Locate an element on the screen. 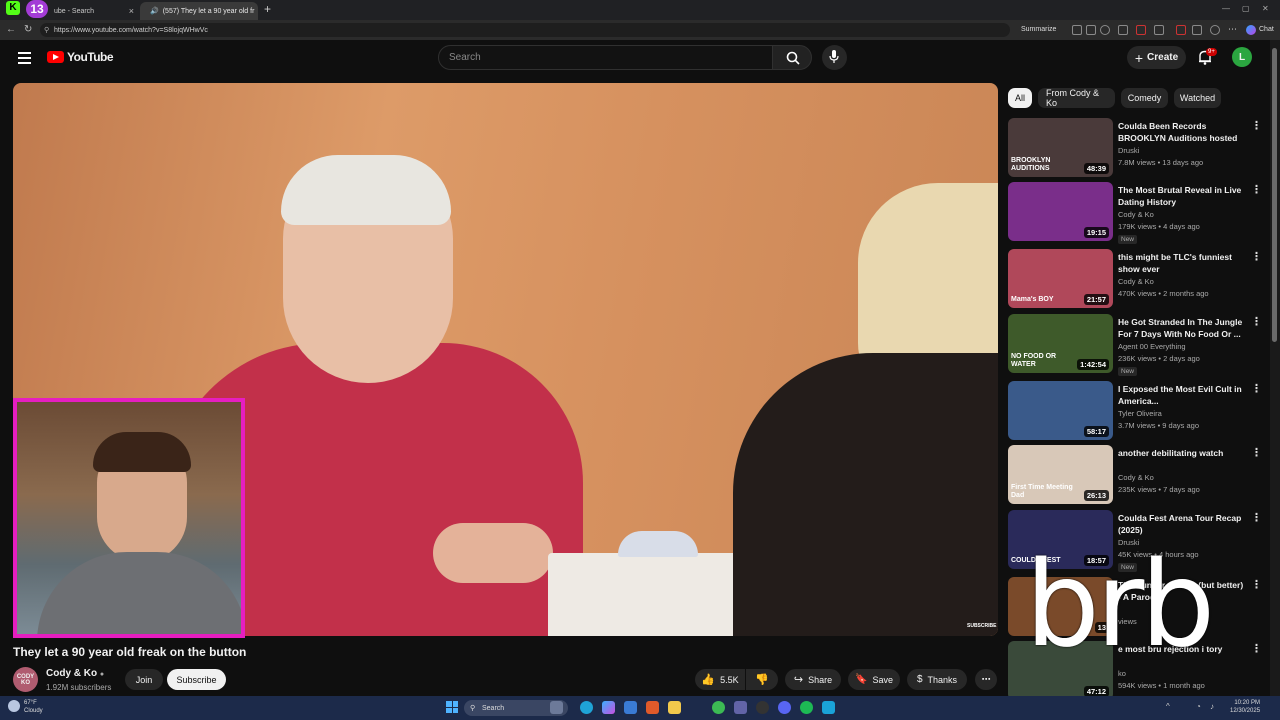  back-icon: ← is located at coordinates (11, 29).